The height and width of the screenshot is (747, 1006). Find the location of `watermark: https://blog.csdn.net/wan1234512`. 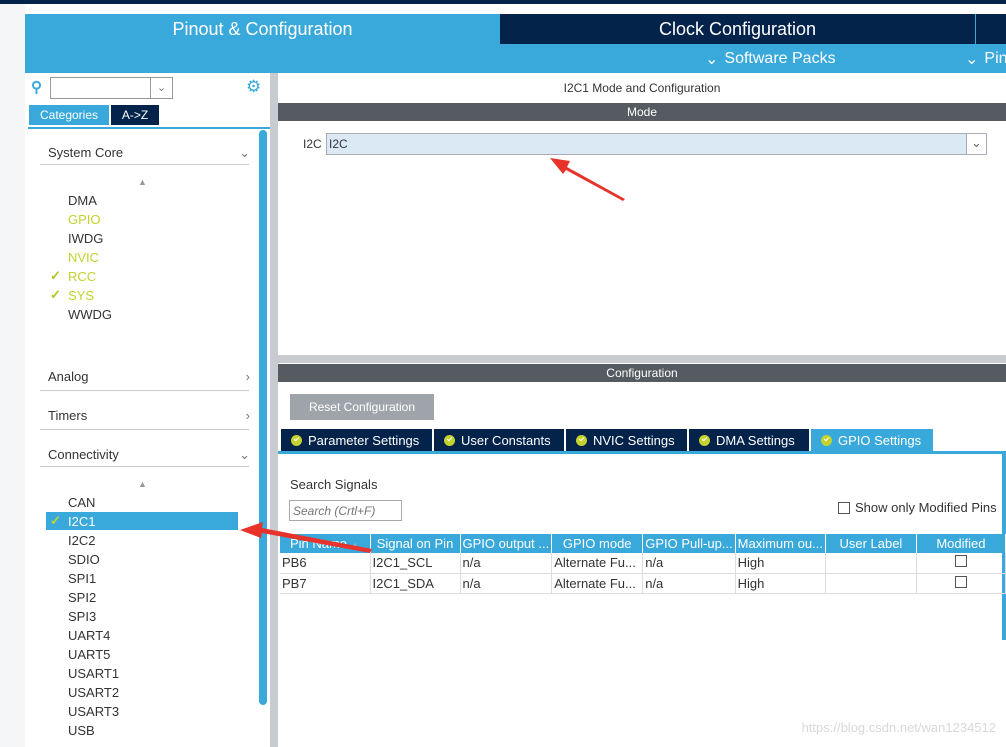

watermark: https://blog.csdn.net/wan1234512 is located at coordinates (898, 727).